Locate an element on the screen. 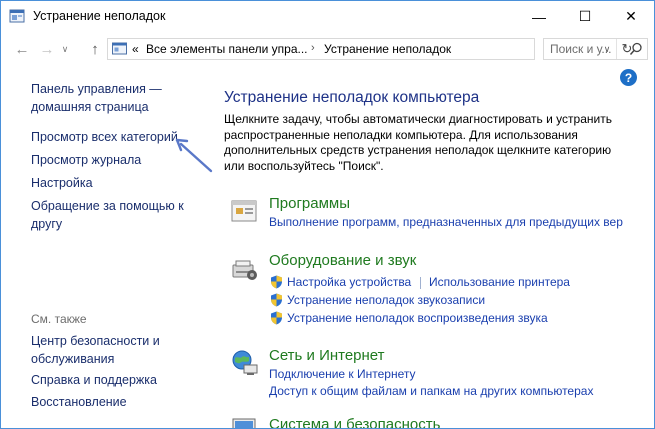  internet-connections-link: Подключение к Интернету is located at coordinates (342, 374).